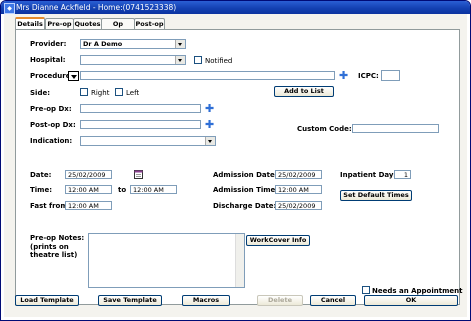  Describe the element at coordinates (298, 174) in the screenshot. I see `admission-date-input: 25/02/2009` at that location.